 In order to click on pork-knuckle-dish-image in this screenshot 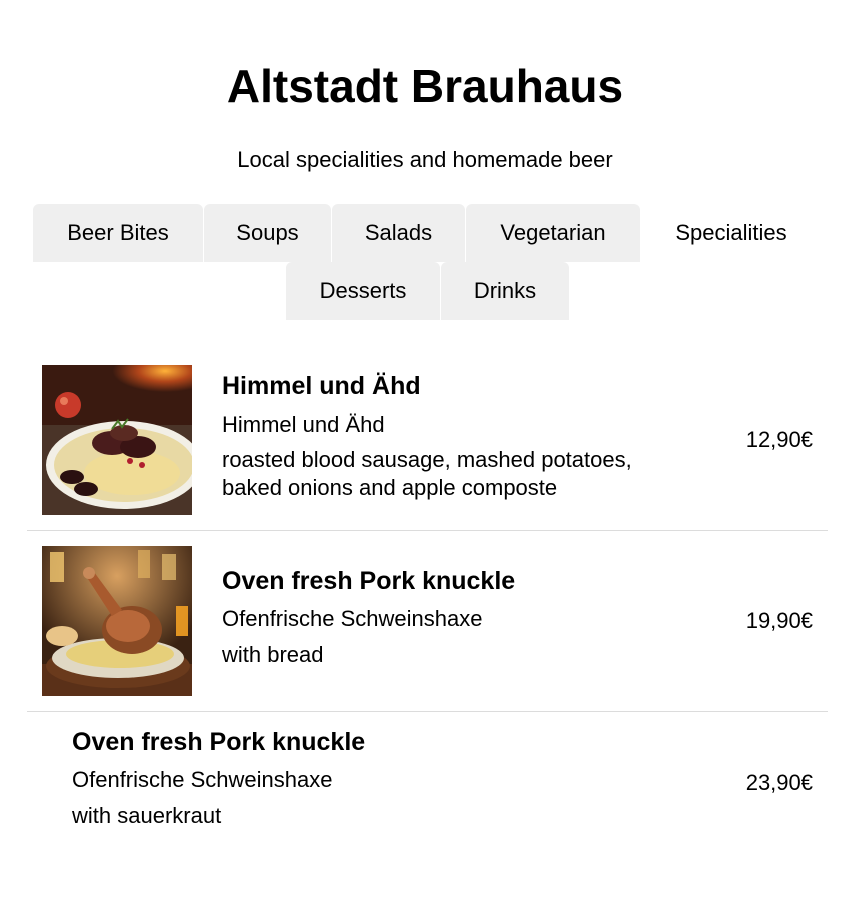, I will do `click(117, 621)`.